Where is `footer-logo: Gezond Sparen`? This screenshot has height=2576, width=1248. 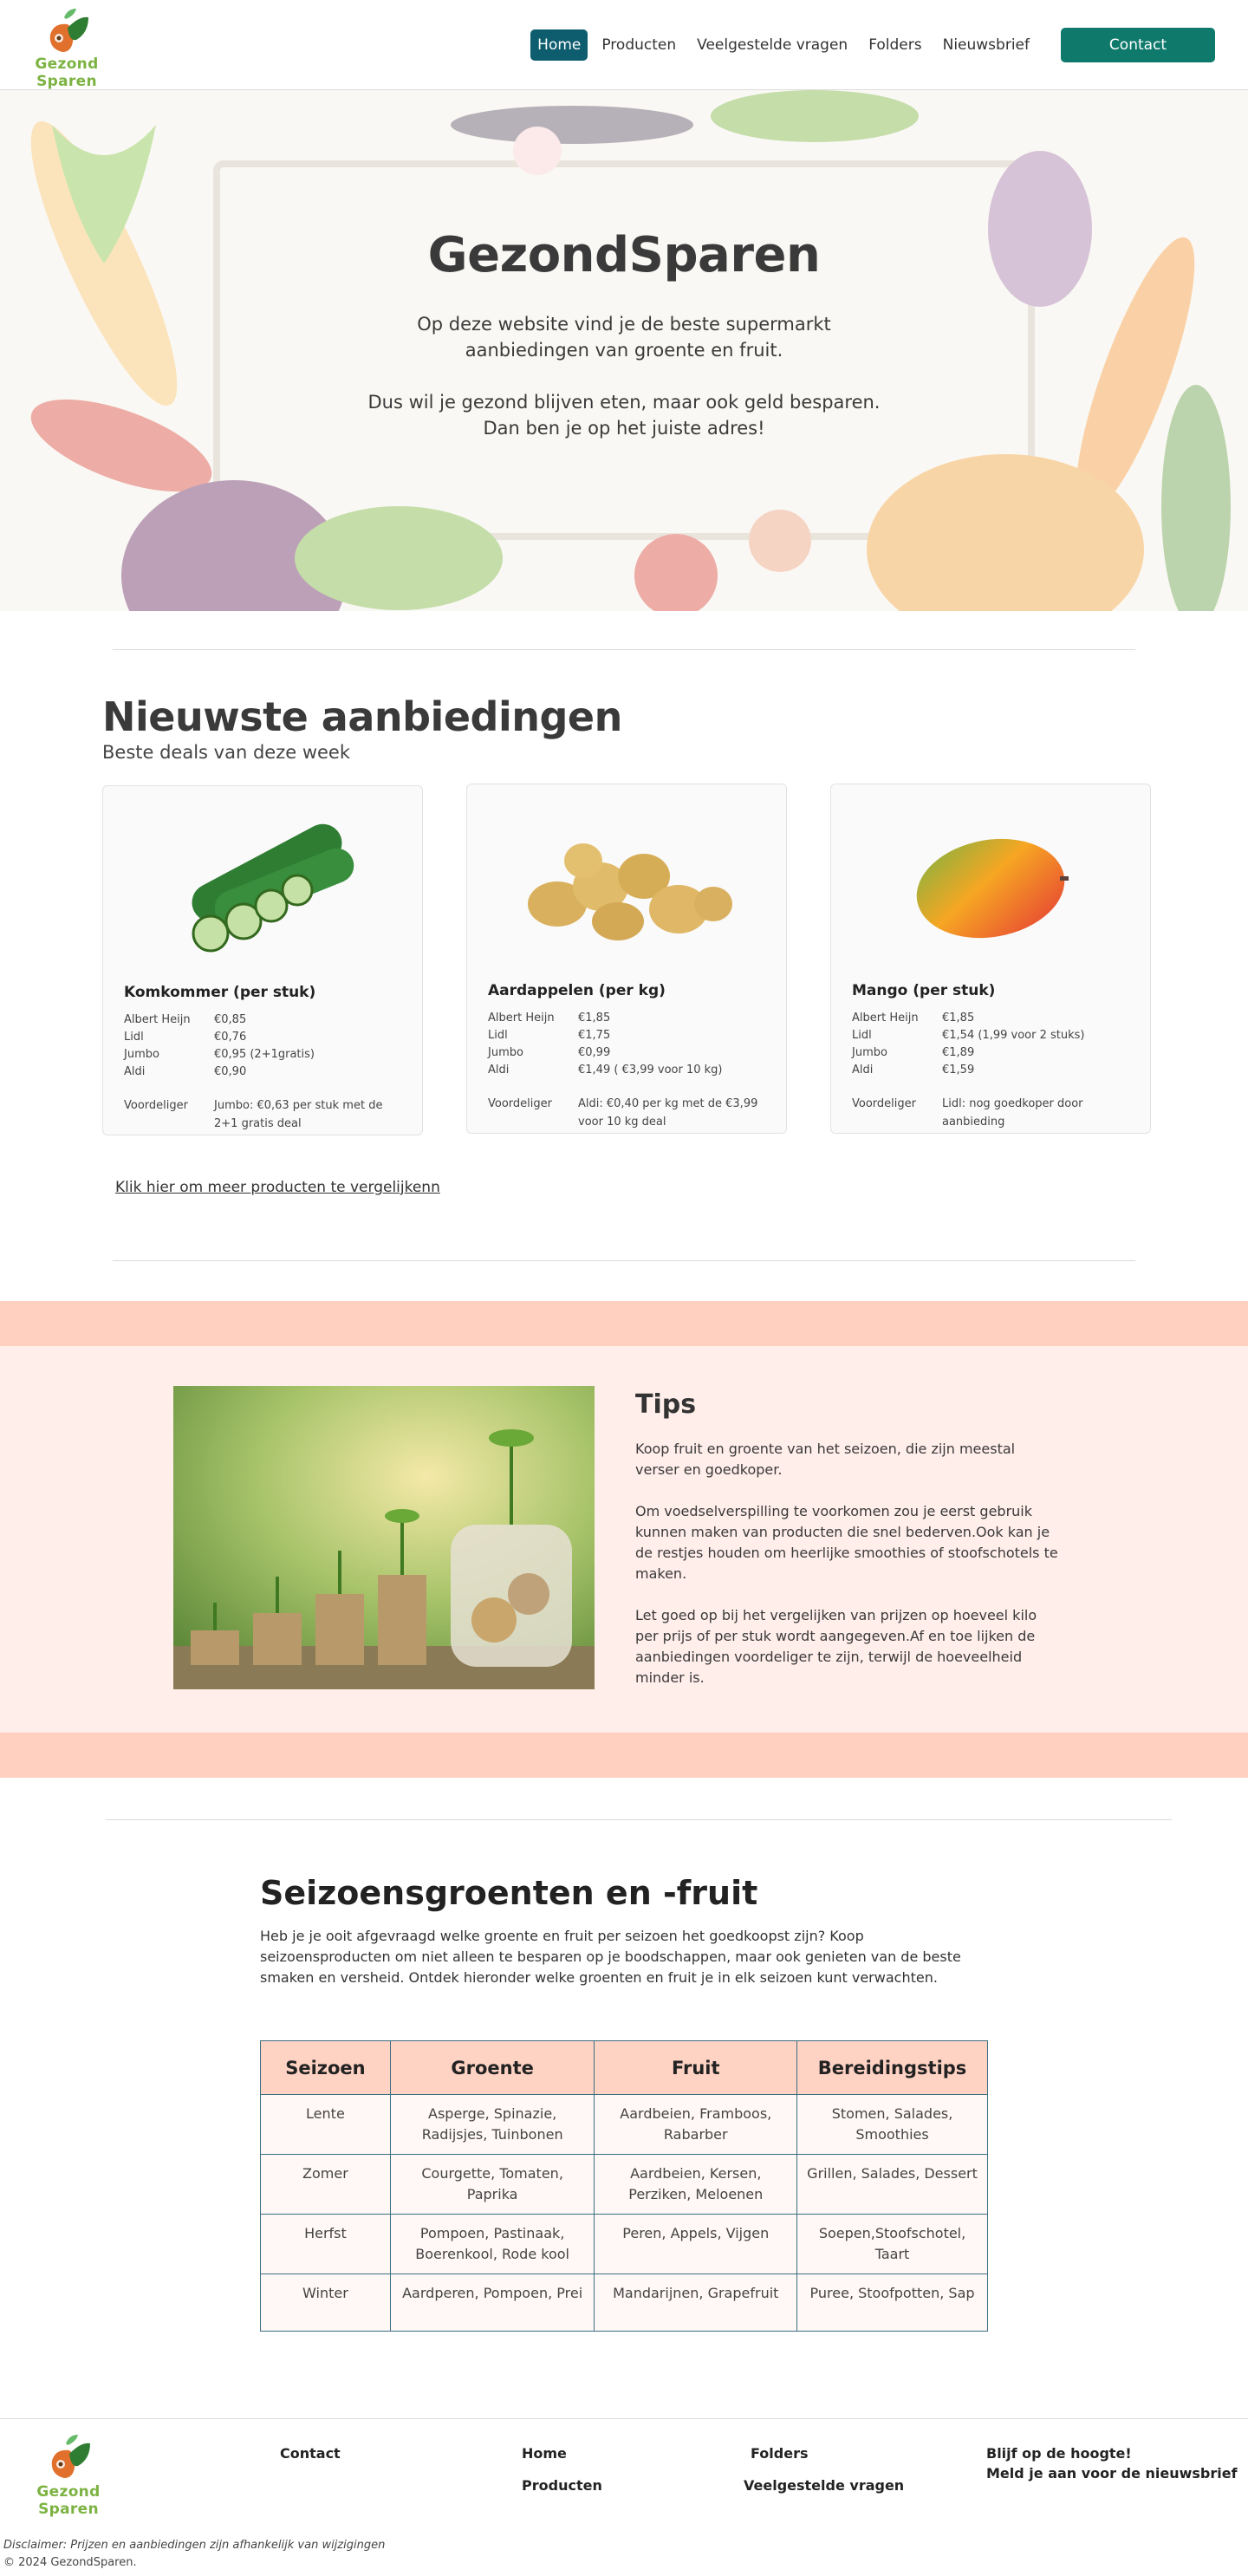
footer-logo: Gezond Sparen is located at coordinates (68, 2475).